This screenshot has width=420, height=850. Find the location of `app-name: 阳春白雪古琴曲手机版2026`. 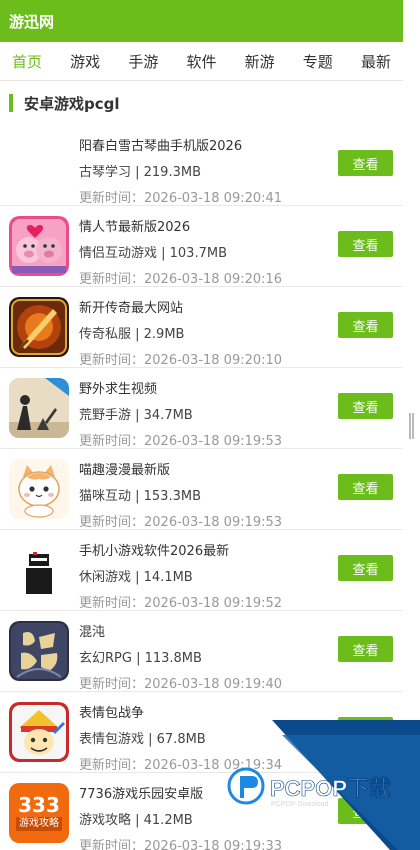

app-name: 阳春白雪古琴曲手机版2026 is located at coordinates (160, 144).